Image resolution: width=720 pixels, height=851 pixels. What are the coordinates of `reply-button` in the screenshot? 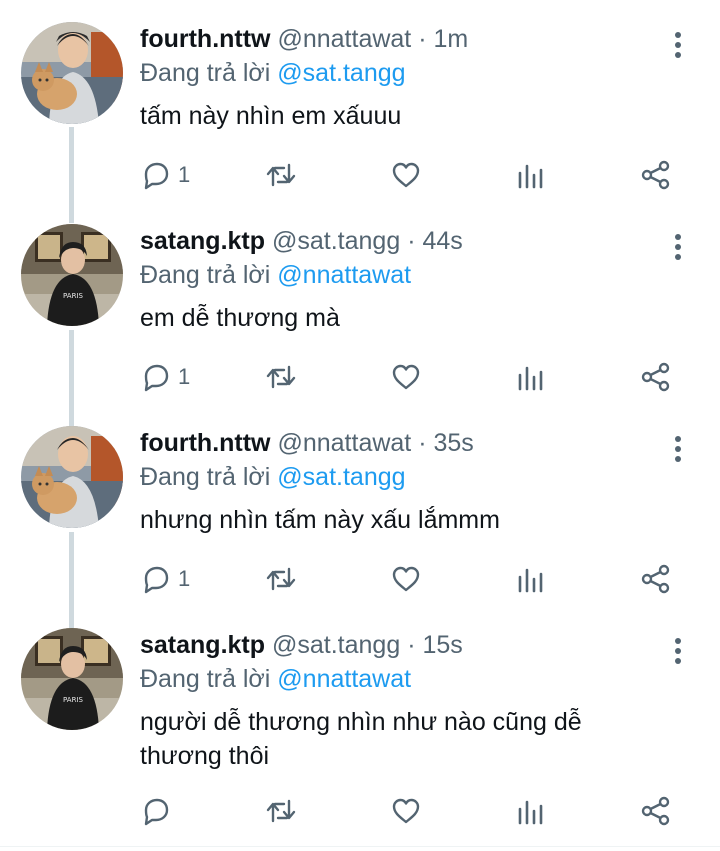 It's located at (159, 811).